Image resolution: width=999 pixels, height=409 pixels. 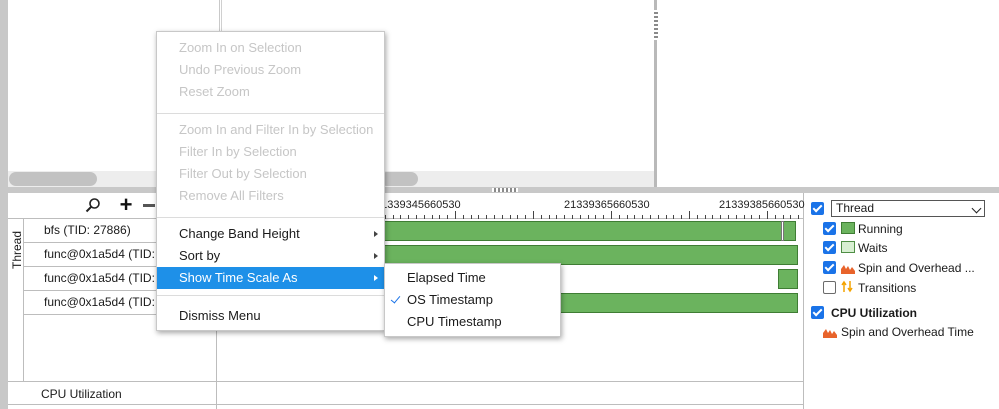 I want to click on menu-item-zoom-filter-in: Zoom In and Filter In by Selection, so click(x=270, y=130).